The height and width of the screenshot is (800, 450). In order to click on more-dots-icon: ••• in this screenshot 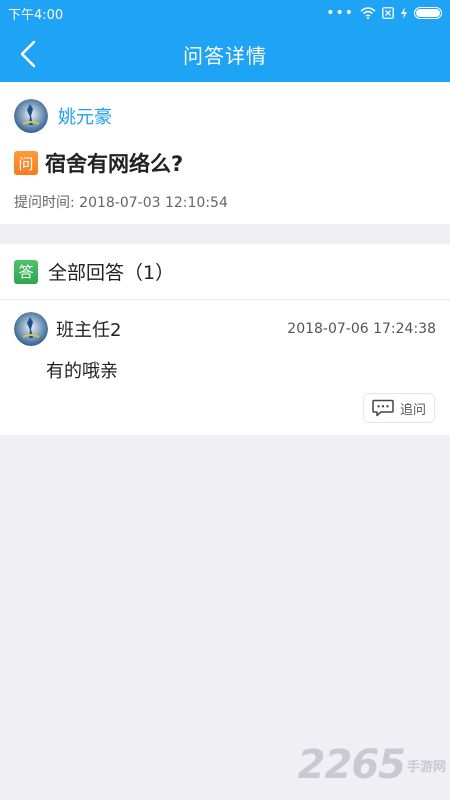, I will do `click(340, 13)`.